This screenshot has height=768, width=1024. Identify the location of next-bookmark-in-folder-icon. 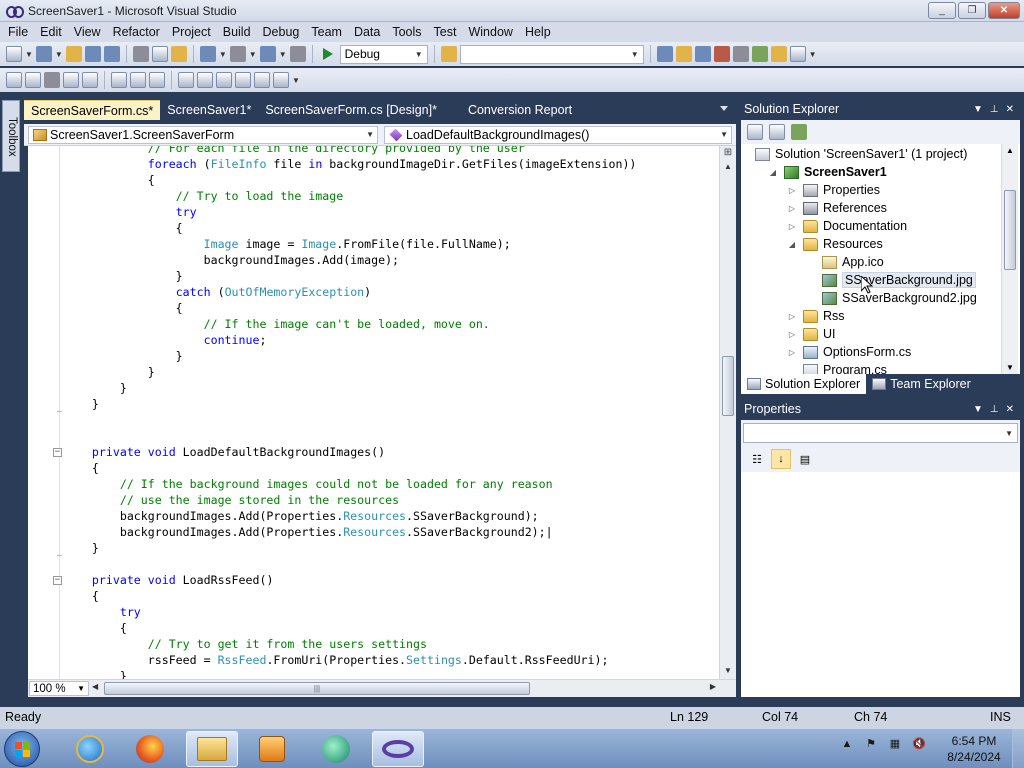
(262, 80).